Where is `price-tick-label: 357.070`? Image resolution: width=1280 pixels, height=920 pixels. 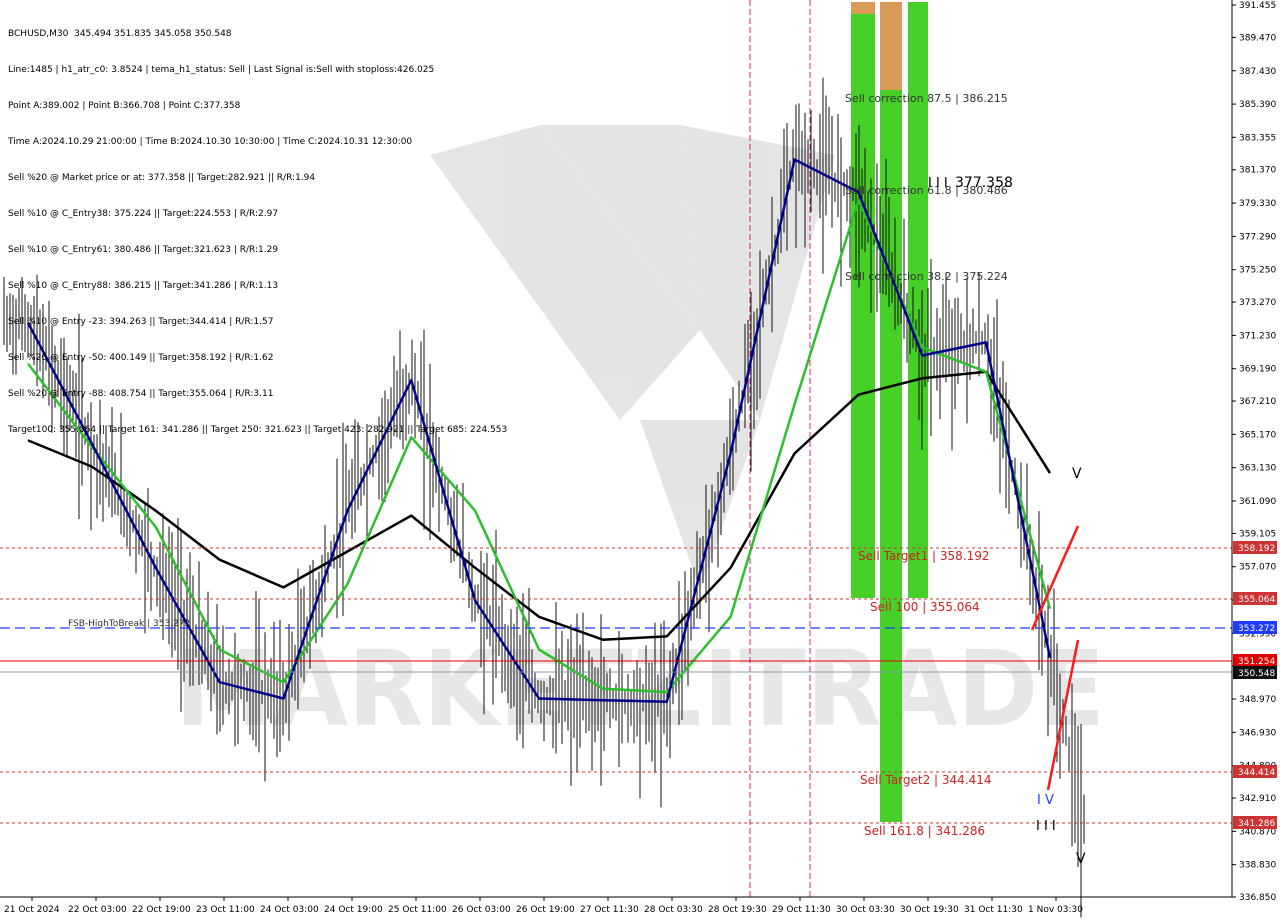
price-tick-label: 357.070 is located at coordinates (1257, 568).